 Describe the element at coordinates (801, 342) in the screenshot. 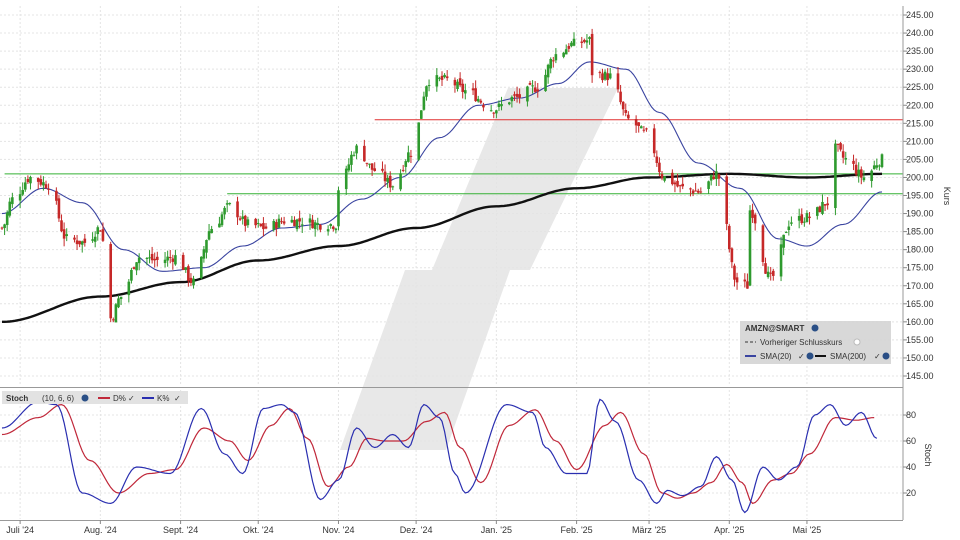

I see `legend-prev-close: Vorheriger Schlusskurs` at that location.